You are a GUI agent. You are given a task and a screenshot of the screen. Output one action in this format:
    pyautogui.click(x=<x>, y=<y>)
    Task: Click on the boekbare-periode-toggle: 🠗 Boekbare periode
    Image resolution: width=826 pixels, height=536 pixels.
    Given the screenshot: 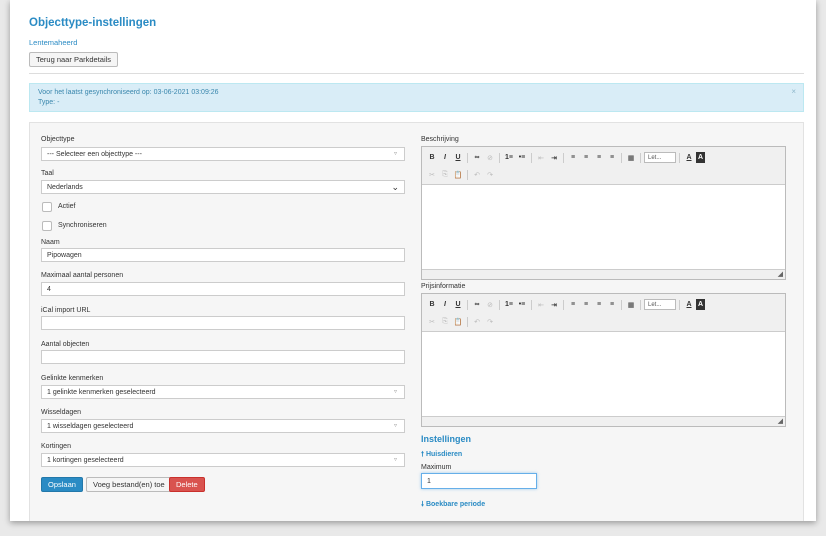 What is the action you would take?
    pyautogui.click(x=453, y=505)
    